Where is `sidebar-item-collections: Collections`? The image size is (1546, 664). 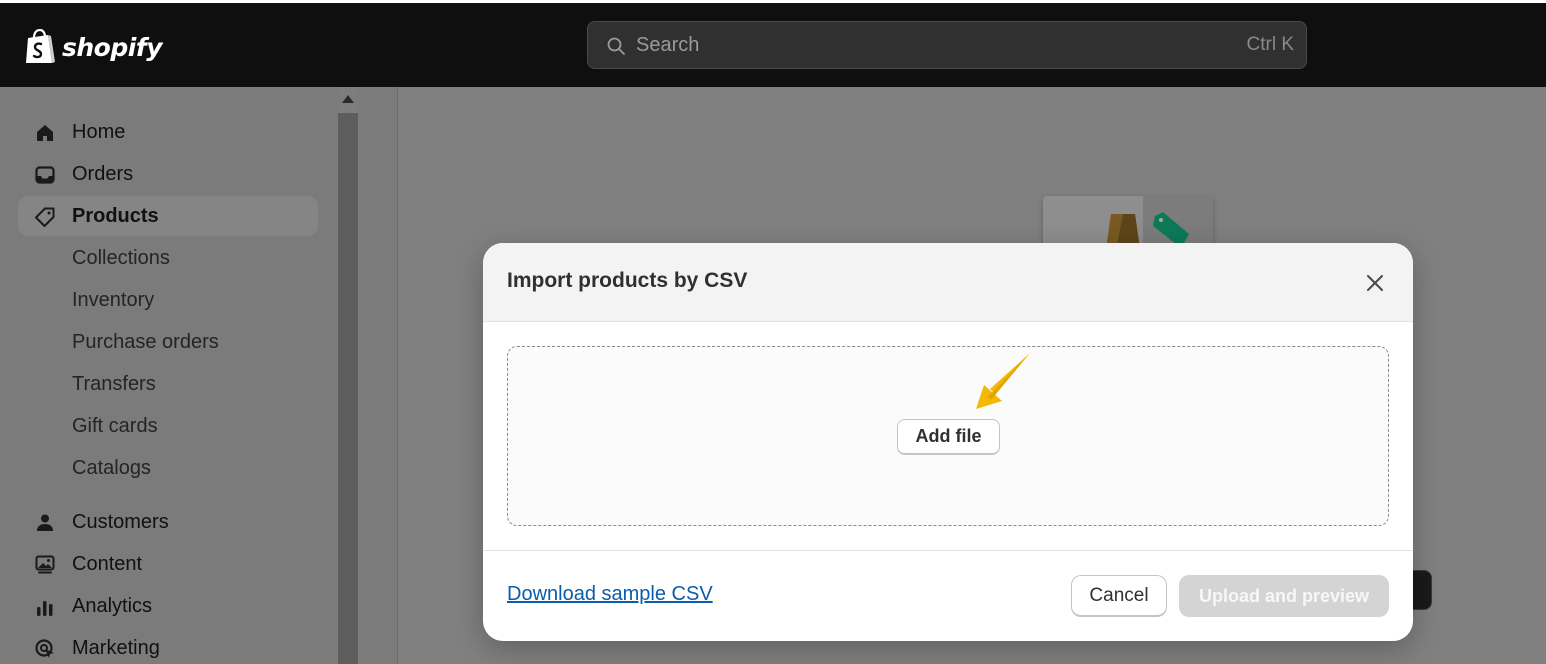 sidebar-item-collections: Collections is located at coordinates (168, 258).